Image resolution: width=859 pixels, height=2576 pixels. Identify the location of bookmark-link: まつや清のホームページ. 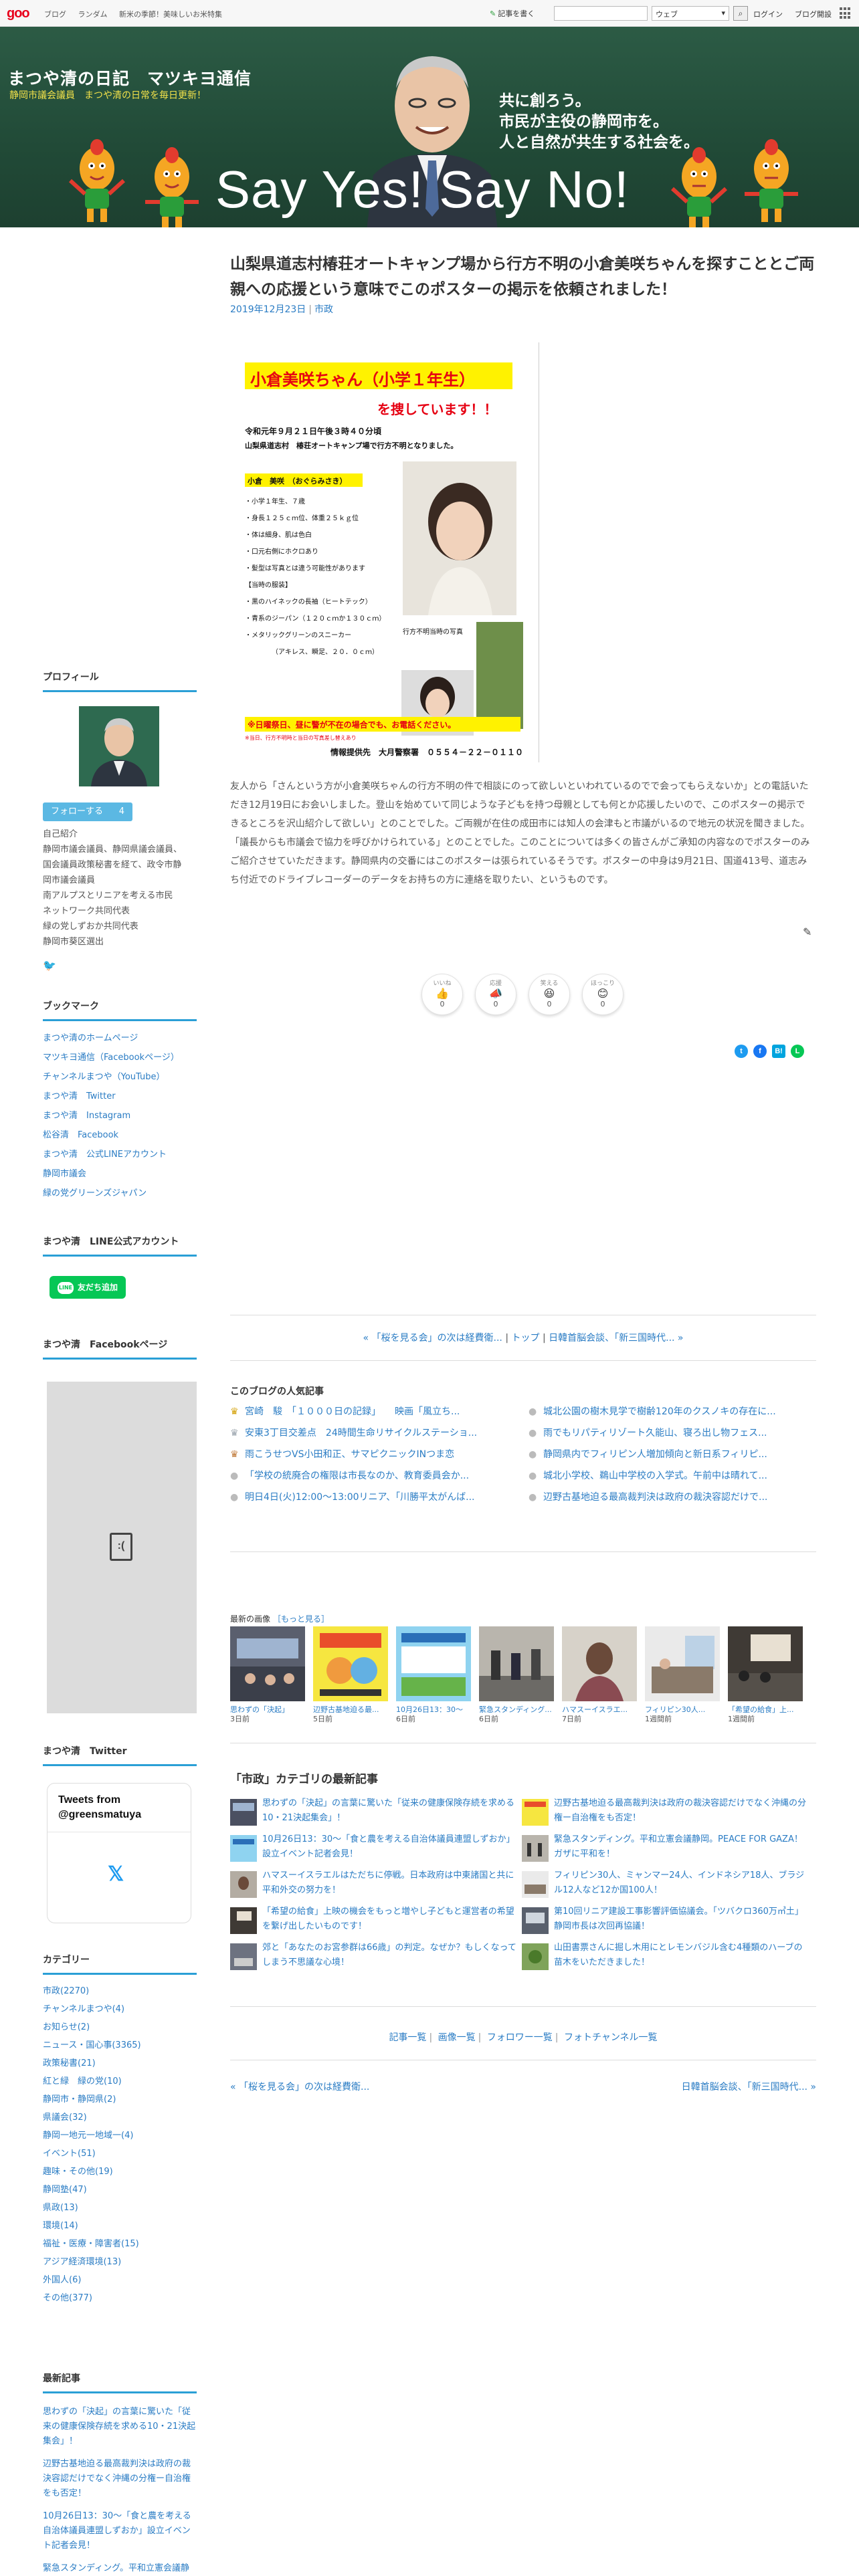
(120, 1038).